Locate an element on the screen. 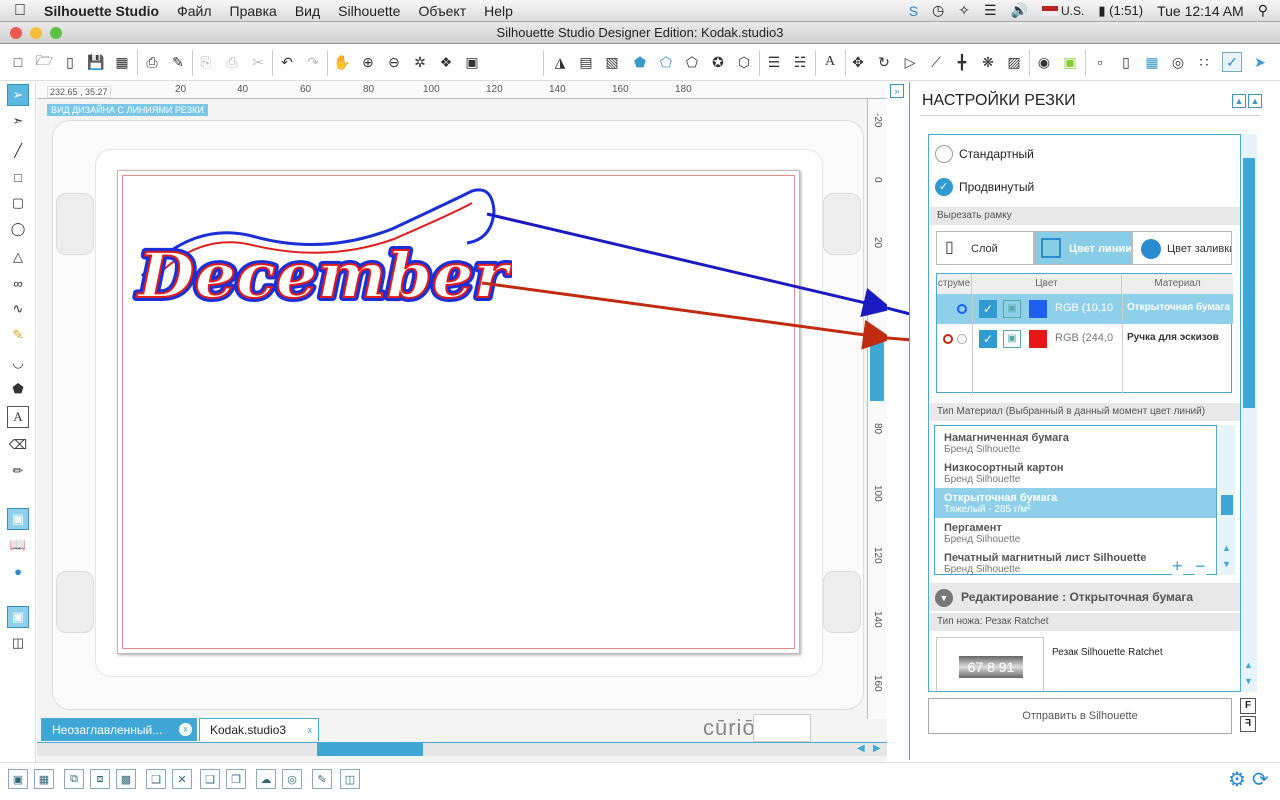 The width and height of the screenshot is (1280, 800). cut-icon: ✂ is located at coordinates (258, 62).